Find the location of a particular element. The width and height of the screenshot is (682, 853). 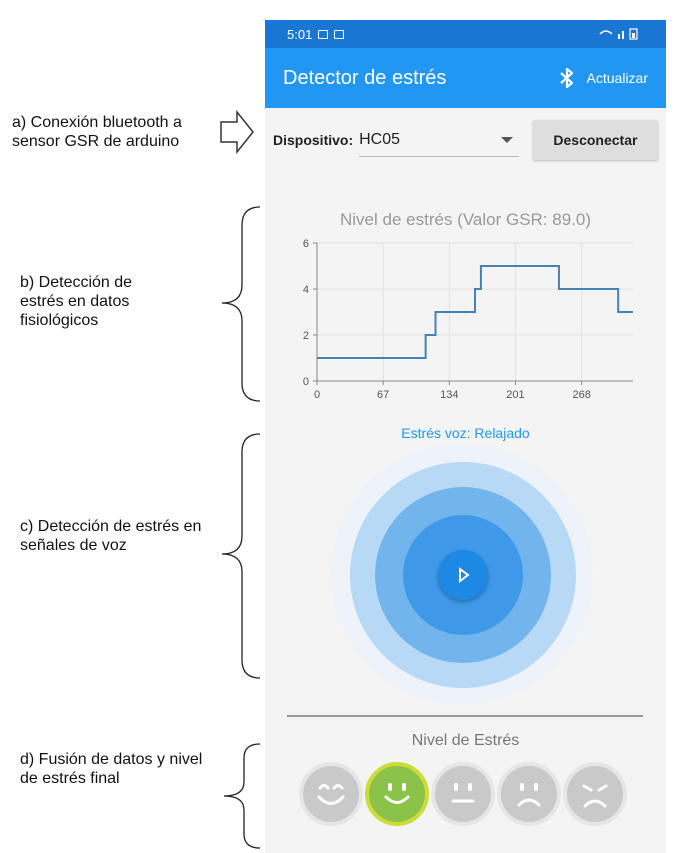

sad-face-icon is located at coordinates (529, 795).